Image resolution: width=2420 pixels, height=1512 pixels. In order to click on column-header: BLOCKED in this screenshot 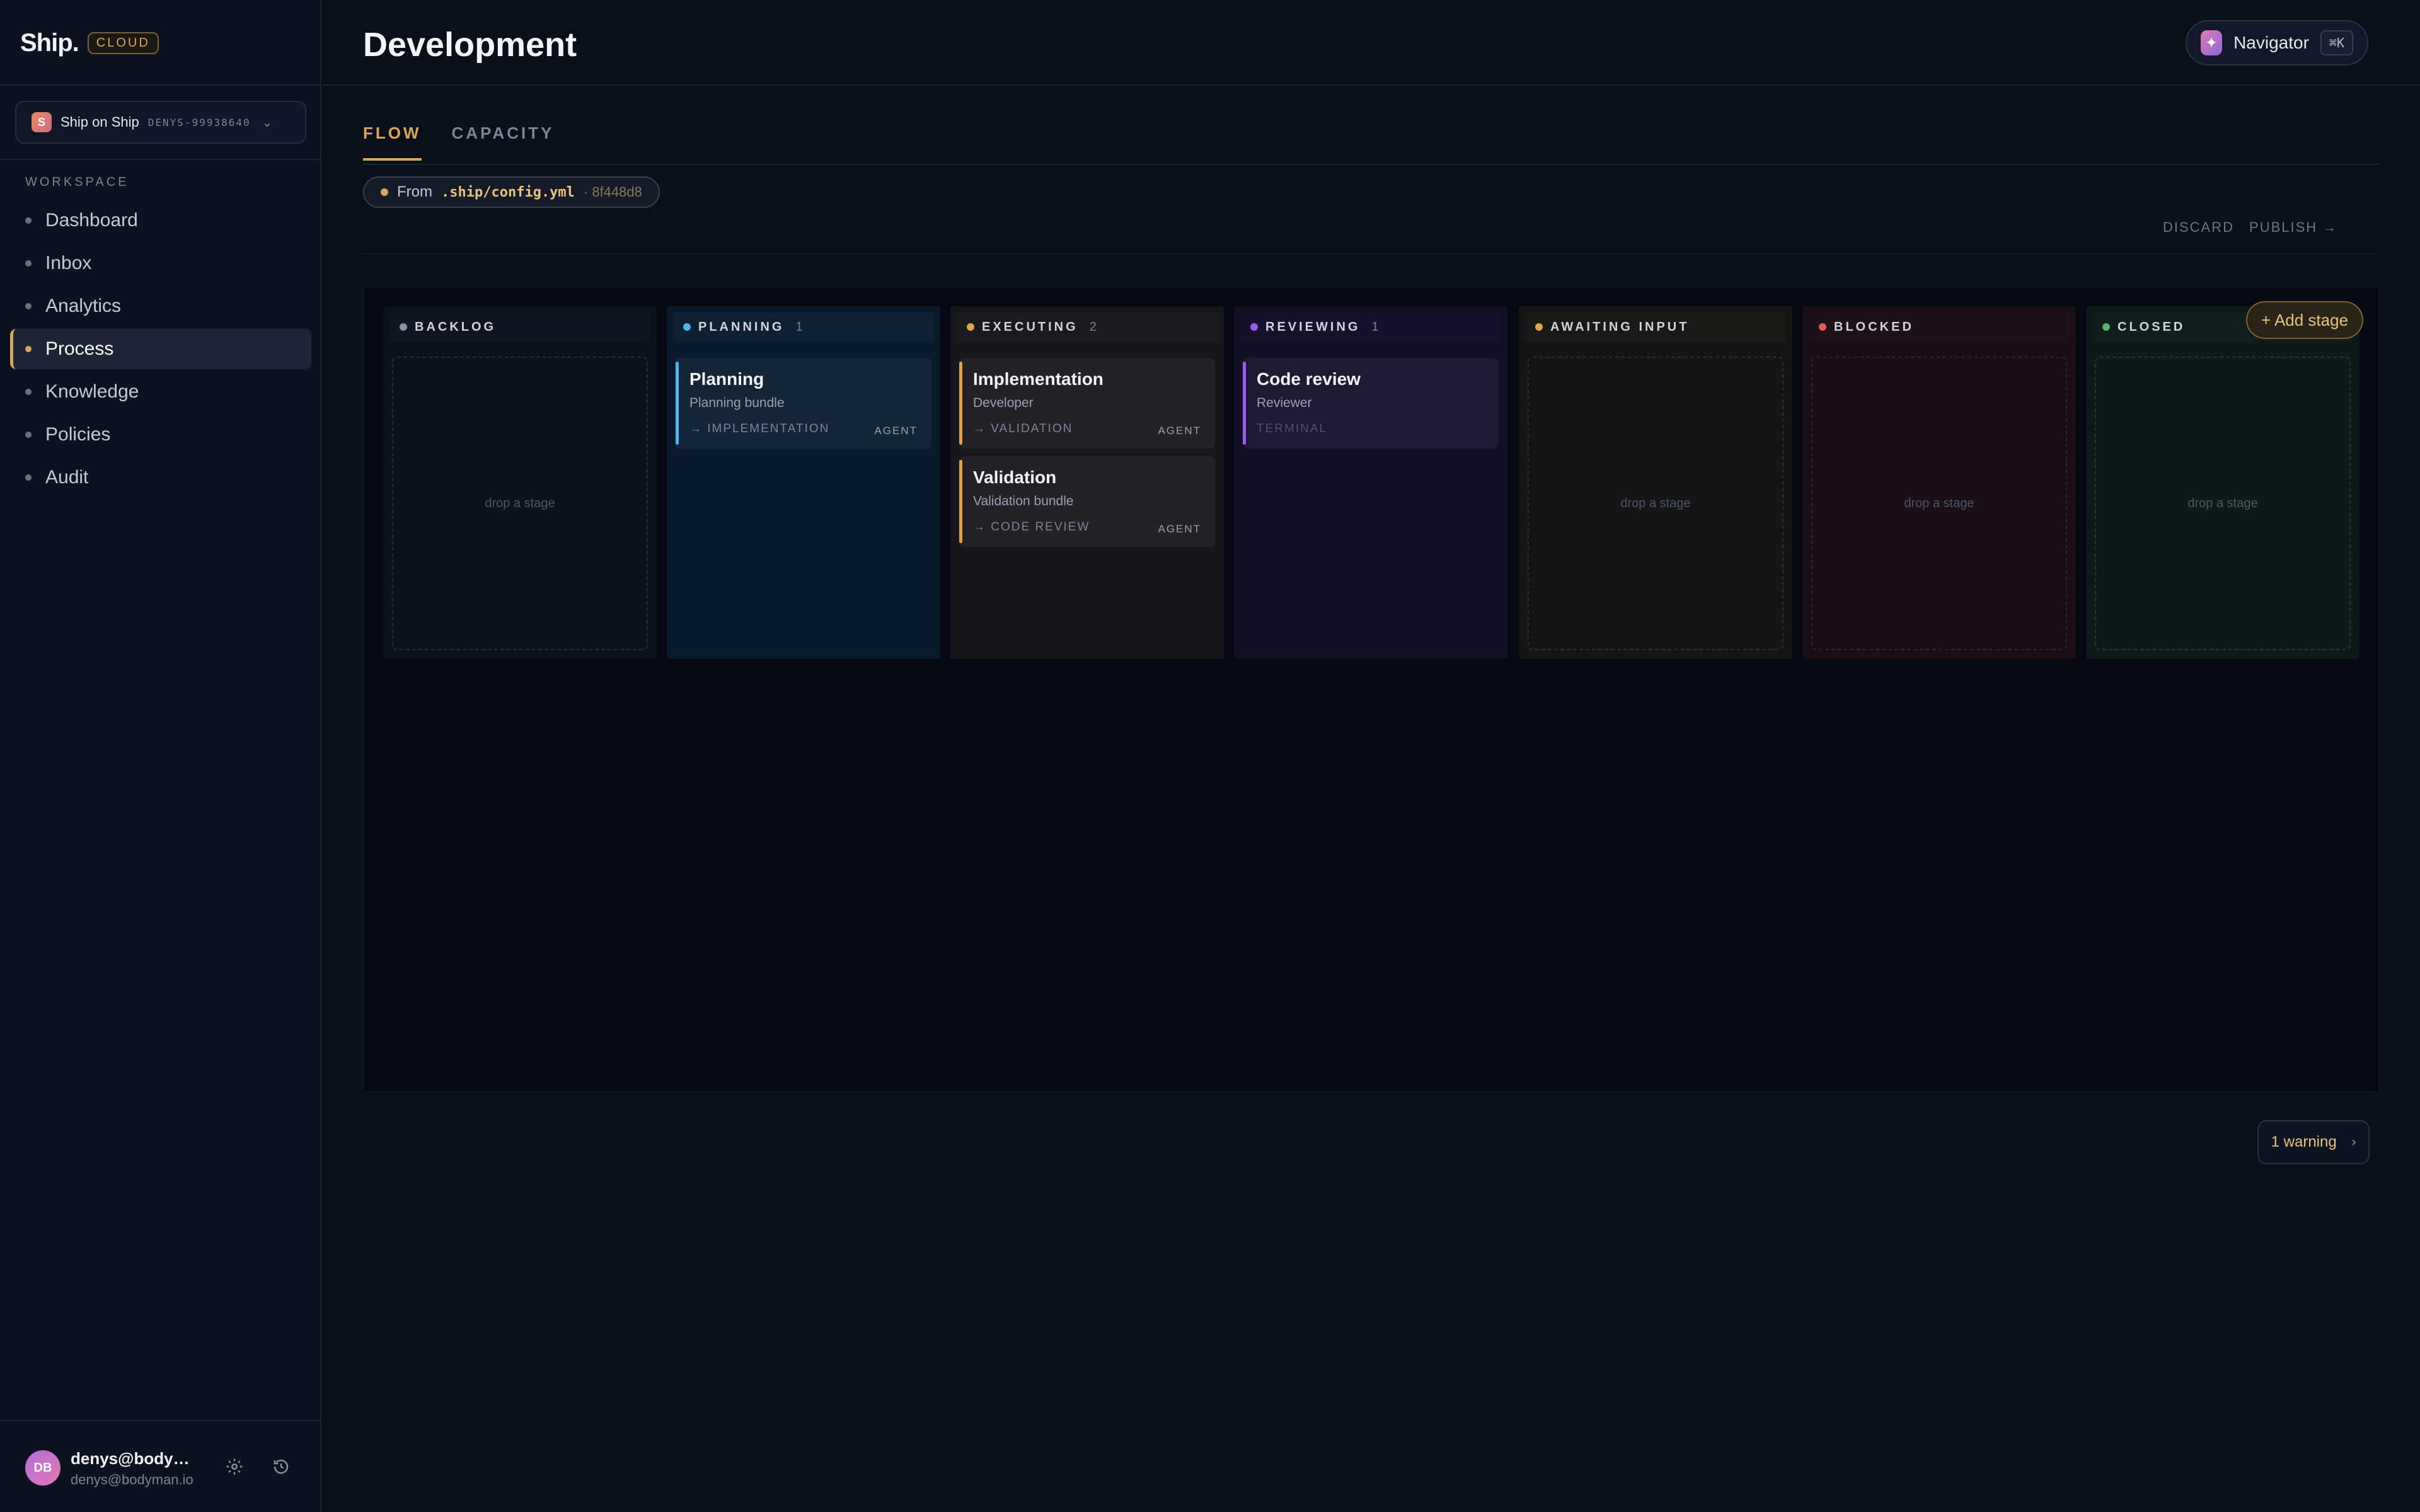, I will do `click(1940, 326)`.